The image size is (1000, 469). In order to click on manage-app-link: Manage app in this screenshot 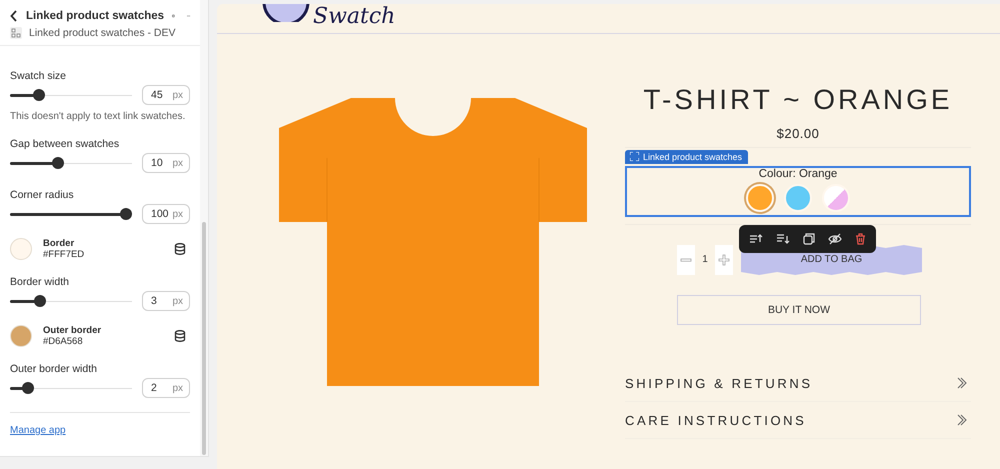, I will do `click(38, 430)`.